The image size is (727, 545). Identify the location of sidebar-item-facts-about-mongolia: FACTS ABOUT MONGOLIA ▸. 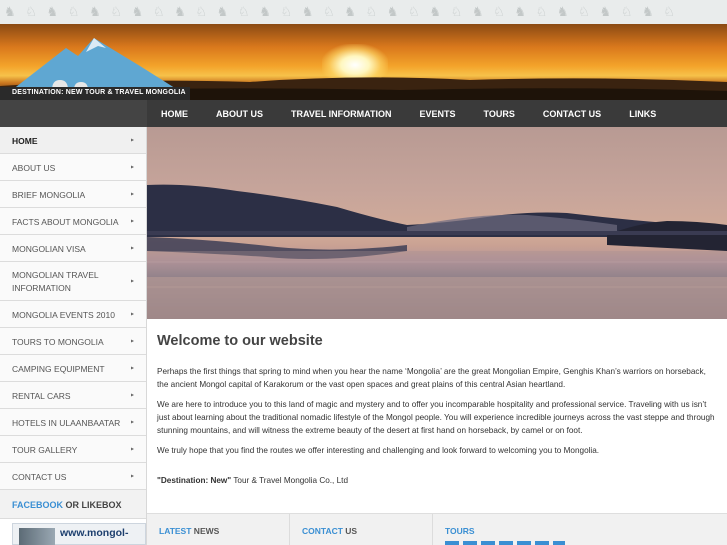
(73, 221).